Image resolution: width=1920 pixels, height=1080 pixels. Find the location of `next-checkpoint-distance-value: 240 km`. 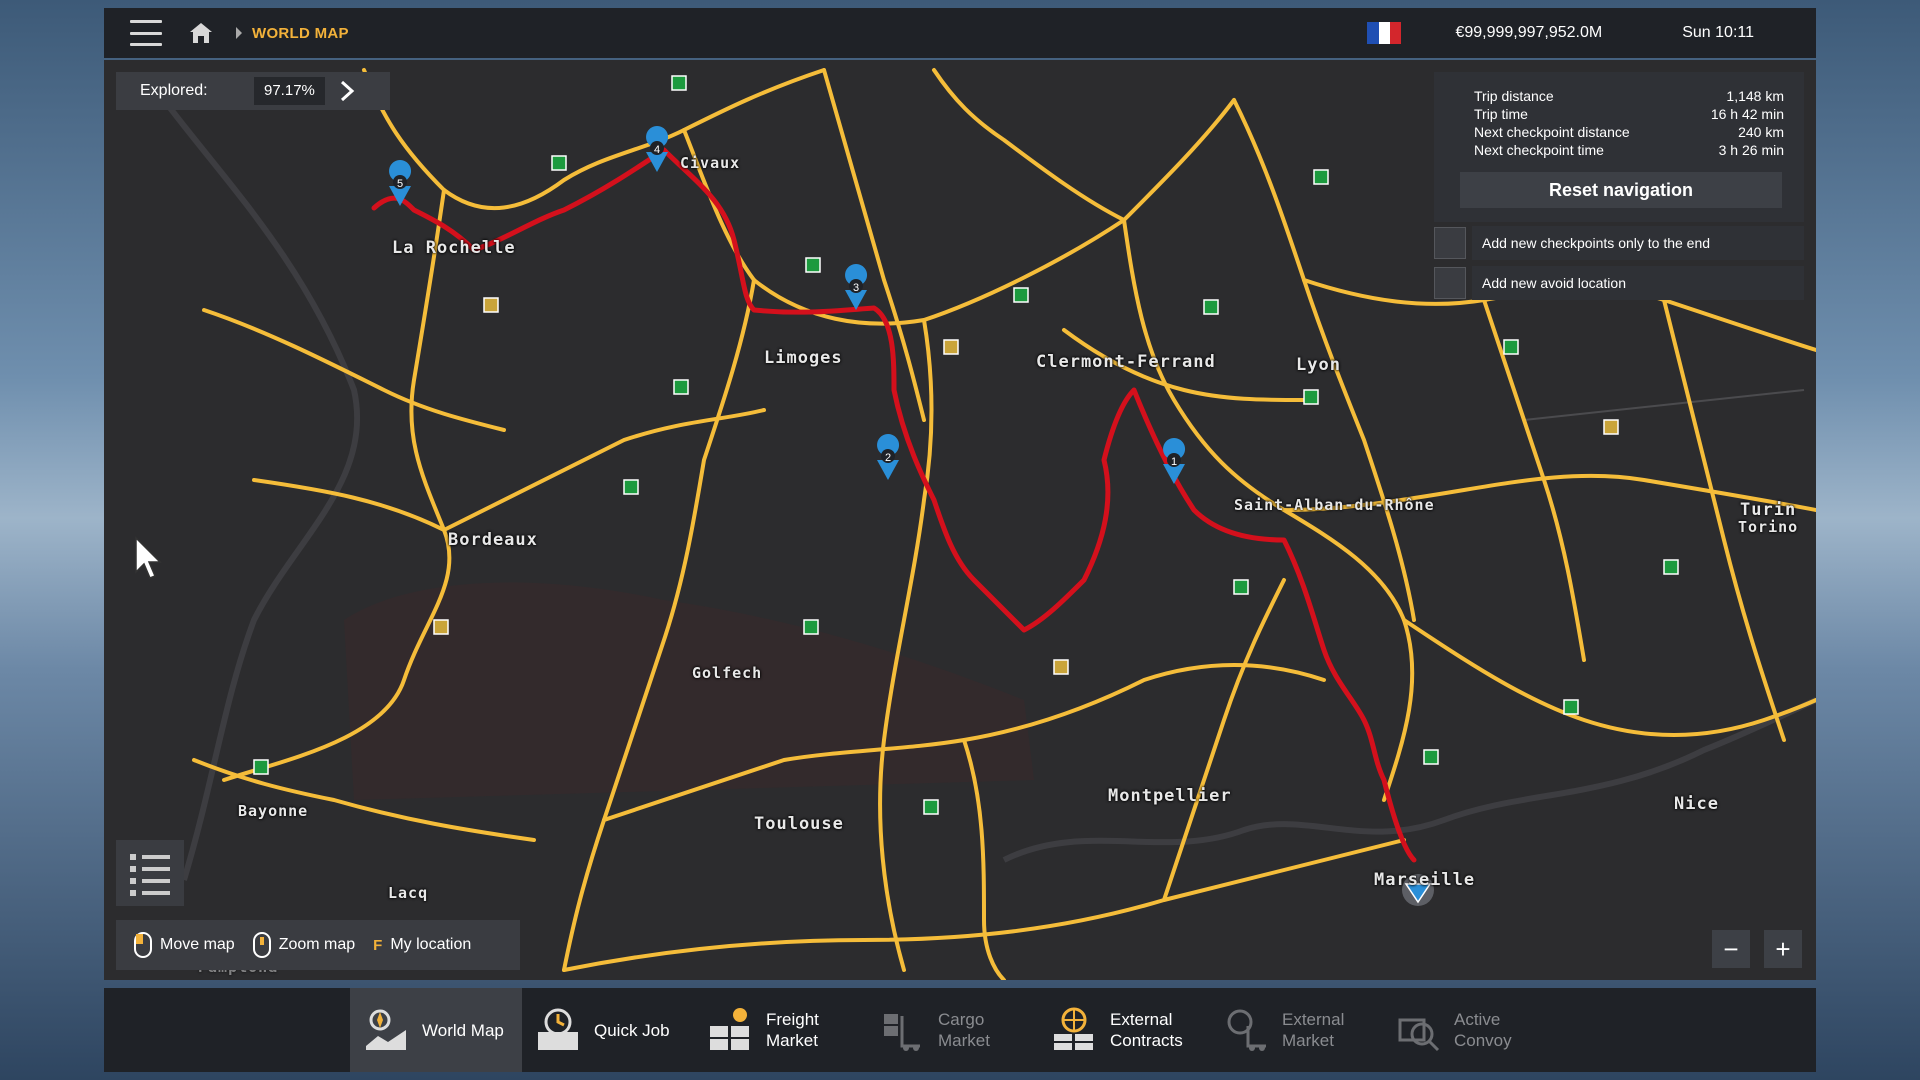

next-checkpoint-distance-value: 240 km is located at coordinates (1761, 132).